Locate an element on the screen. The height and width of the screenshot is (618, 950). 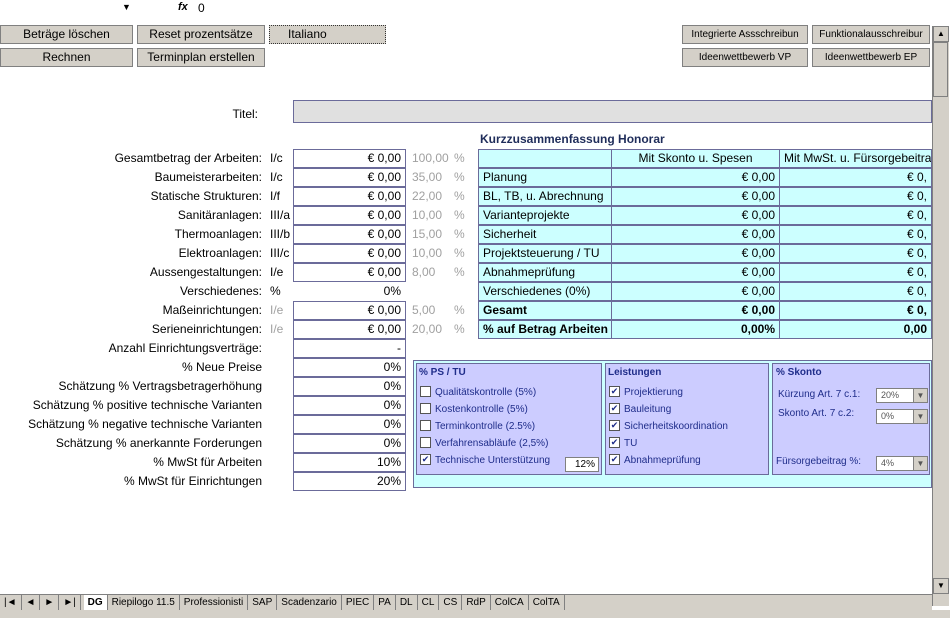
integrierte-ausschreibung-button: Integrierte Assschreibun is located at coordinates (745, 34).